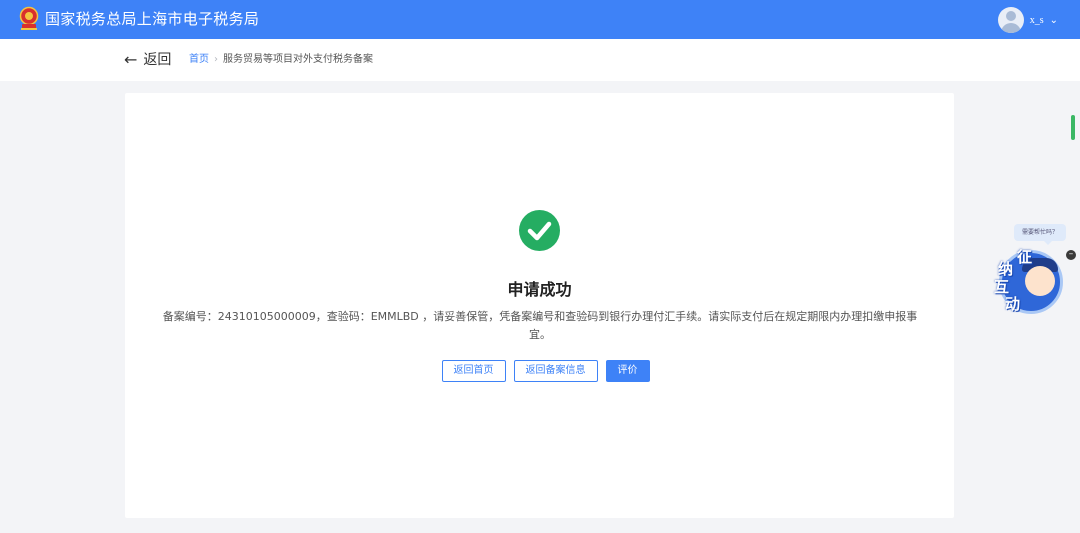 Image resolution: width=1080 pixels, height=533 pixels. I want to click on rate-button: 评价, so click(627, 371).